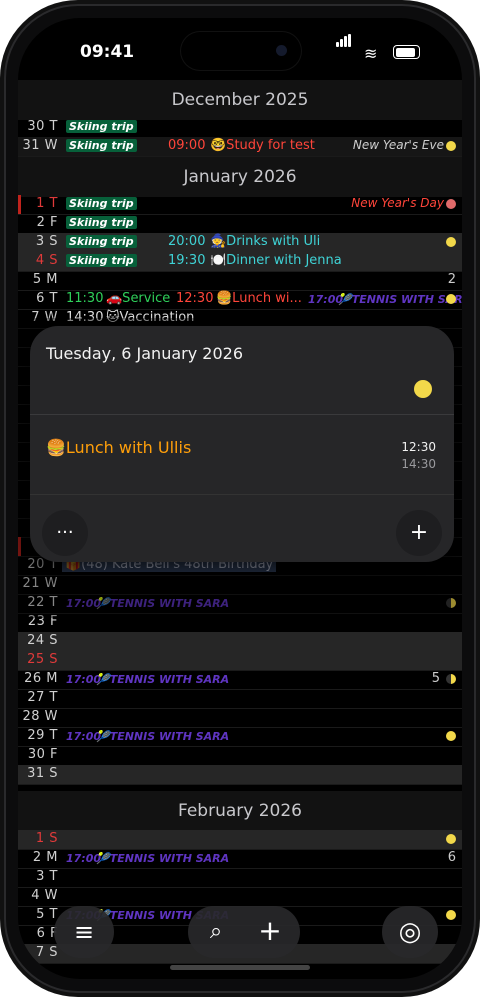  Describe the element at coordinates (418, 447) in the screenshot. I see `popup-event-start: 12:30` at that location.